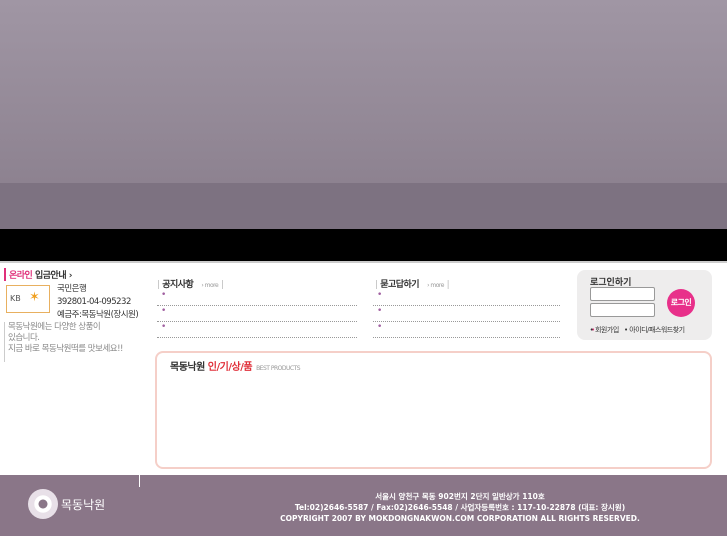 This screenshot has height=545, width=727. Describe the element at coordinates (622, 294) in the screenshot. I see `id-input` at that location.